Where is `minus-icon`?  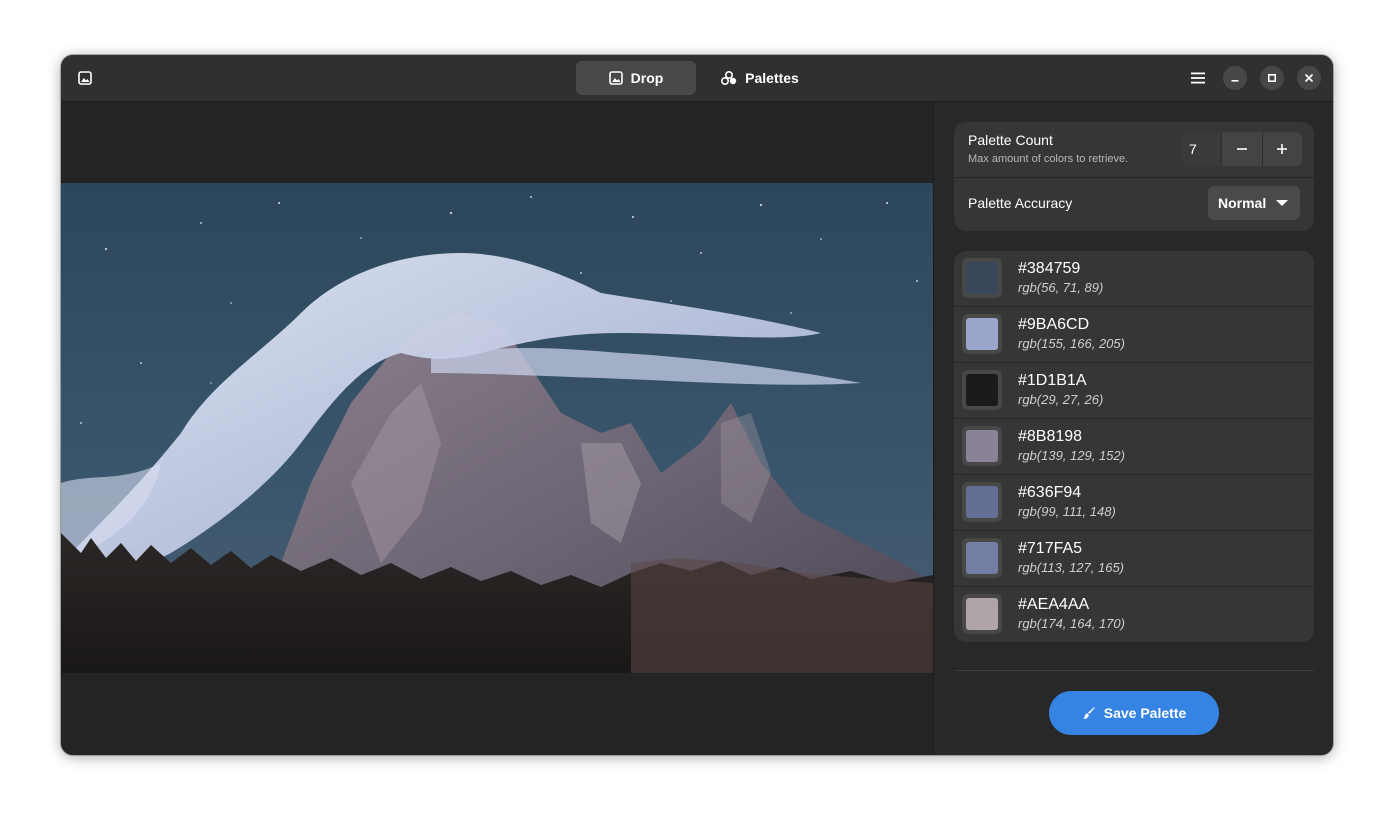
minus-icon is located at coordinates (1242, 149).